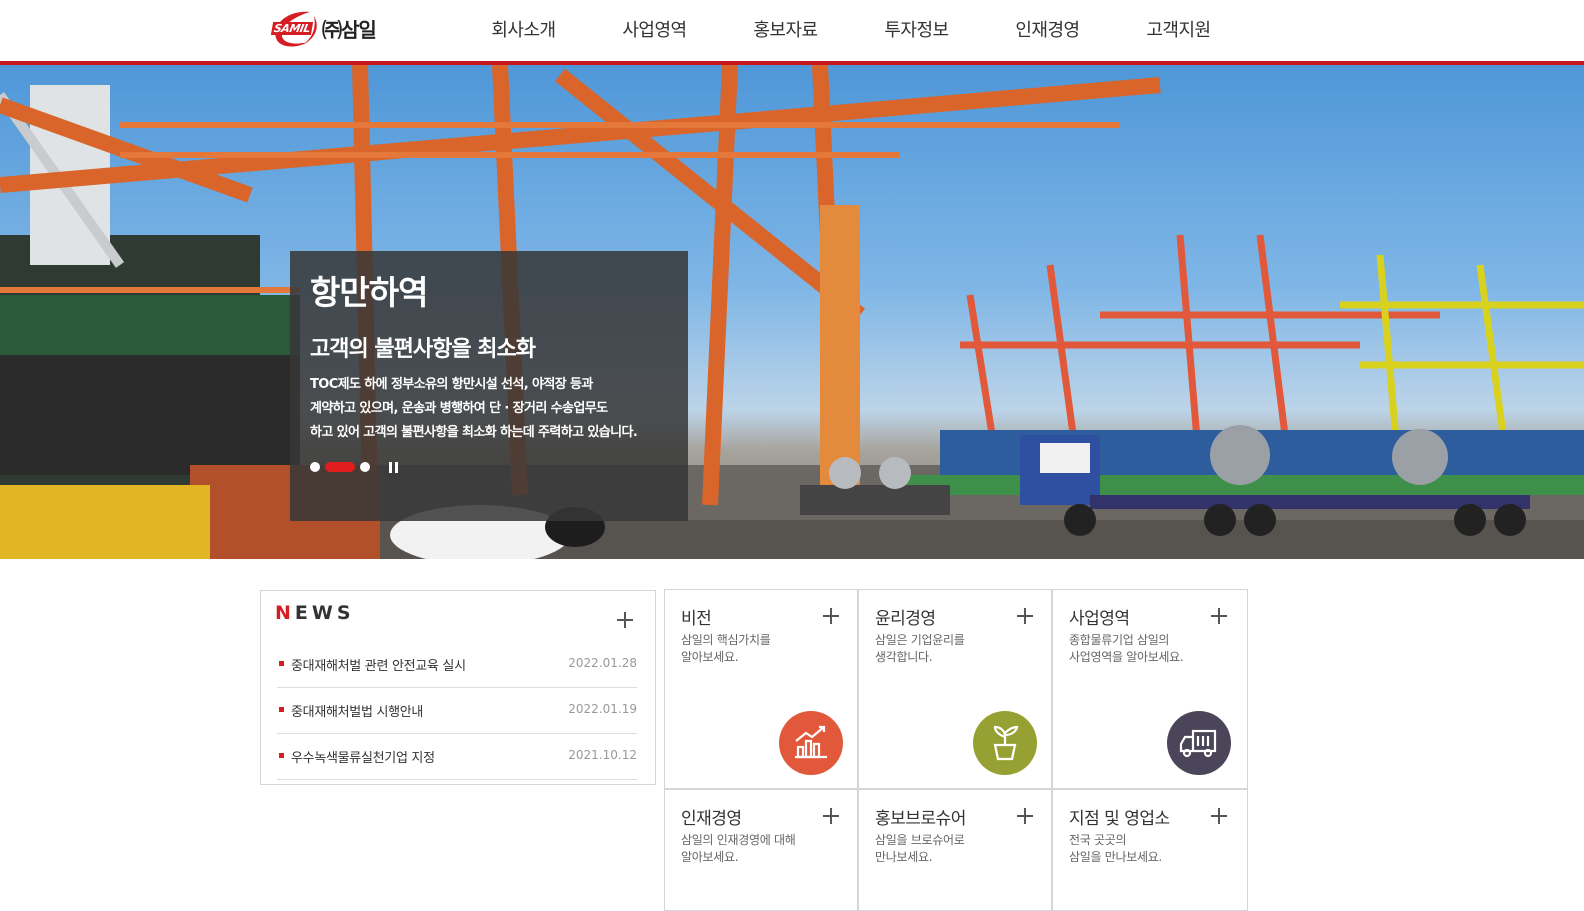 The width and height of the screenshot is (1584, 911). I want to click on card-title: 사업영역, so click(1099, 619).